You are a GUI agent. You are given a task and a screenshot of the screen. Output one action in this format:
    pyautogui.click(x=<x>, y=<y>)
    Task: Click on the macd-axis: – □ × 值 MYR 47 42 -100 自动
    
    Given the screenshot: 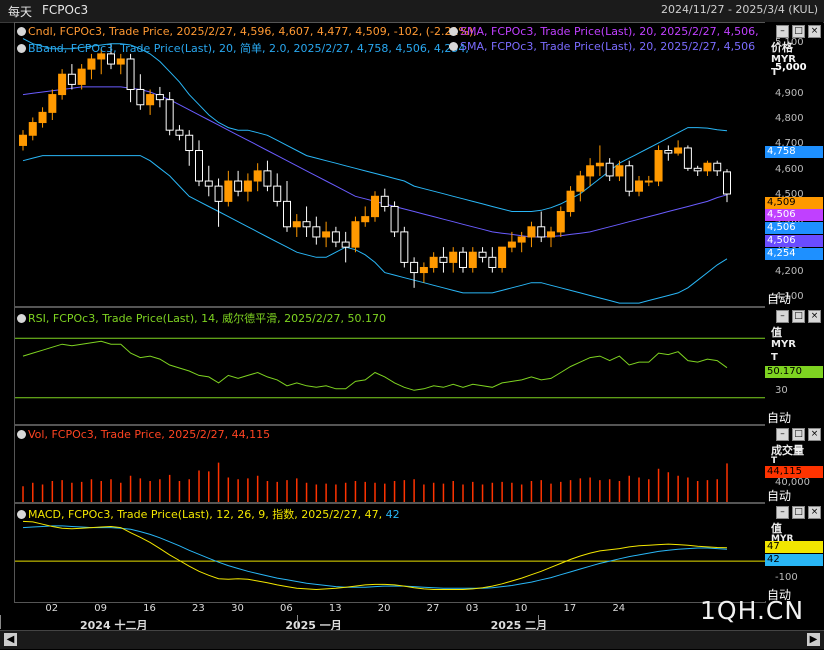 What is the action you would take?
    pyautogui.click(x=794, y=552)
    